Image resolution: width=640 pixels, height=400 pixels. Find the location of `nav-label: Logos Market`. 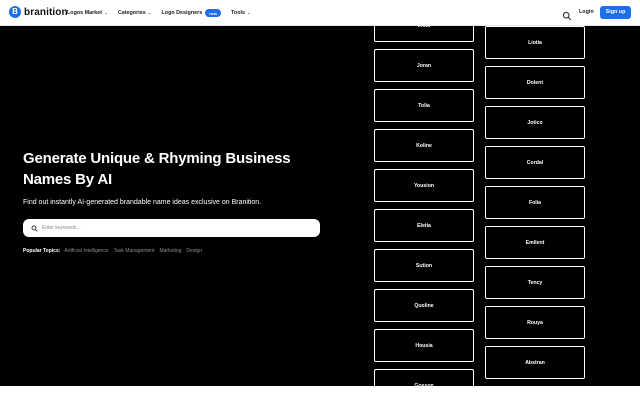

nav-label: Logos Market is located at coordinates (85, 13).